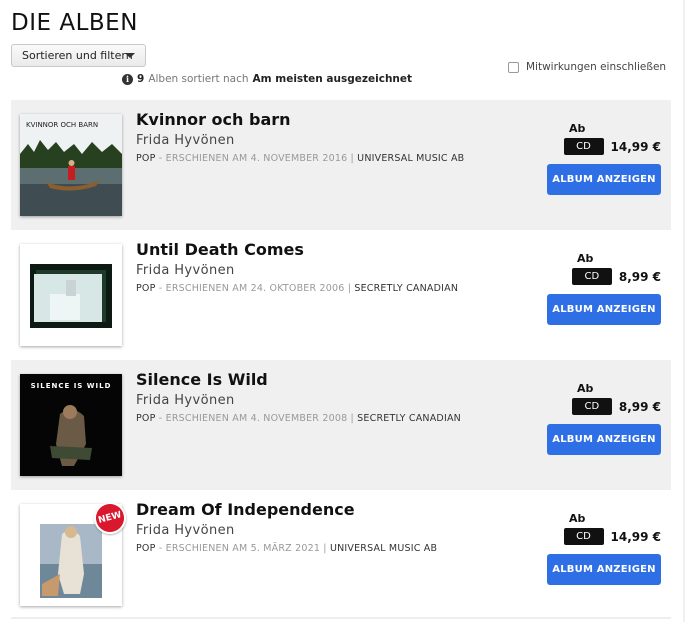 This screenshot has height=622, width=690. What do you see at coordinates (198, 79) in the screenshot?
I see `sort-info-text: Alben sortiert nach` at bounding box center [198, 79].